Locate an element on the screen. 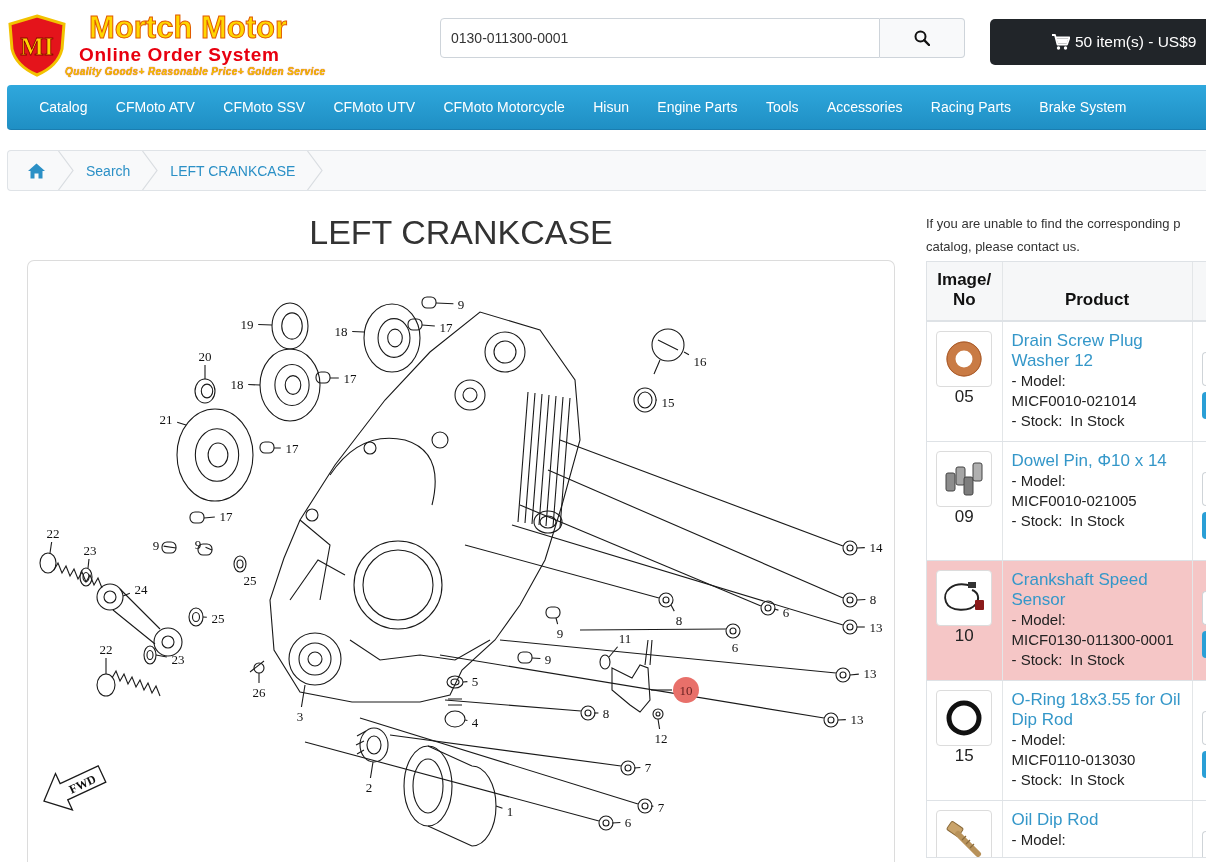 The height and width of the screenshot is (862, 1206). shield-icon is located at coordinates (37, 45).